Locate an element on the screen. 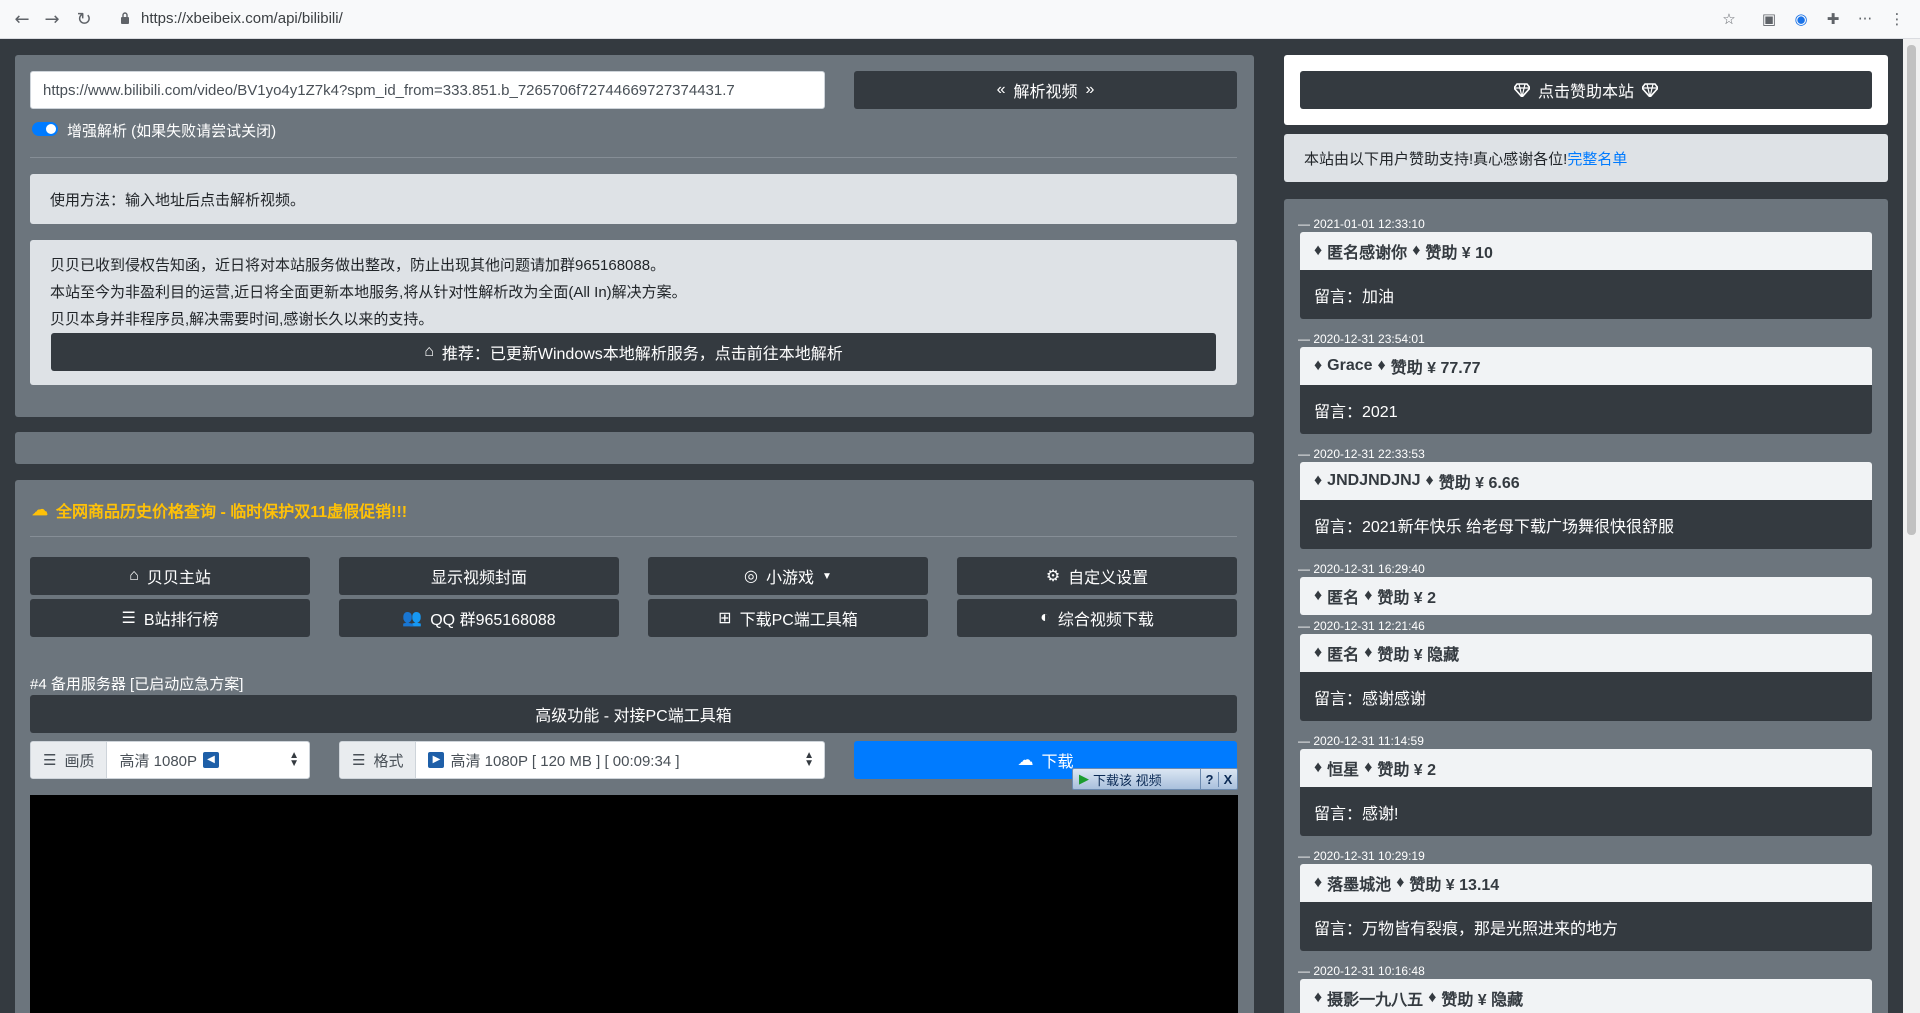 This screenshot has width=1920, height=1013. entry-date: — 2020-12-31 10:29:19 is located at coordinates (1361, 856).